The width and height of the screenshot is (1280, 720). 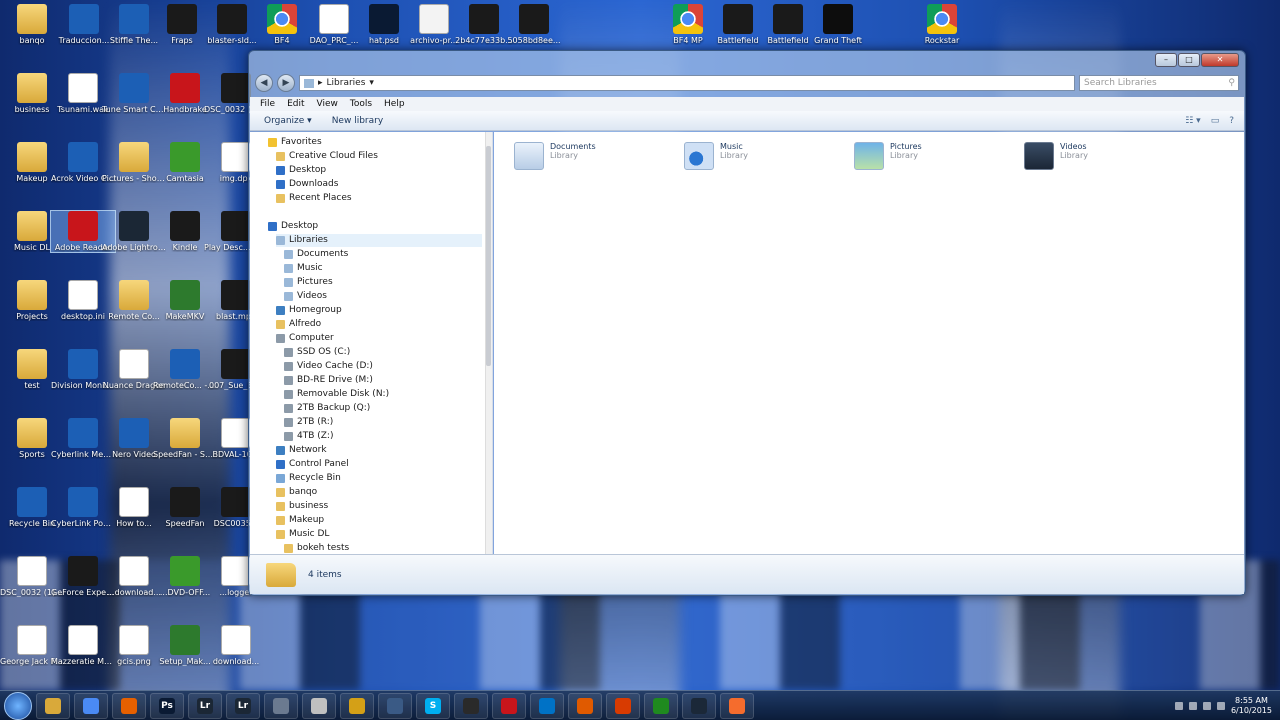 What do you see at coordinates (288, 408) in the screenshot?
I see `drive-icon` at bounding box center [288, 408].